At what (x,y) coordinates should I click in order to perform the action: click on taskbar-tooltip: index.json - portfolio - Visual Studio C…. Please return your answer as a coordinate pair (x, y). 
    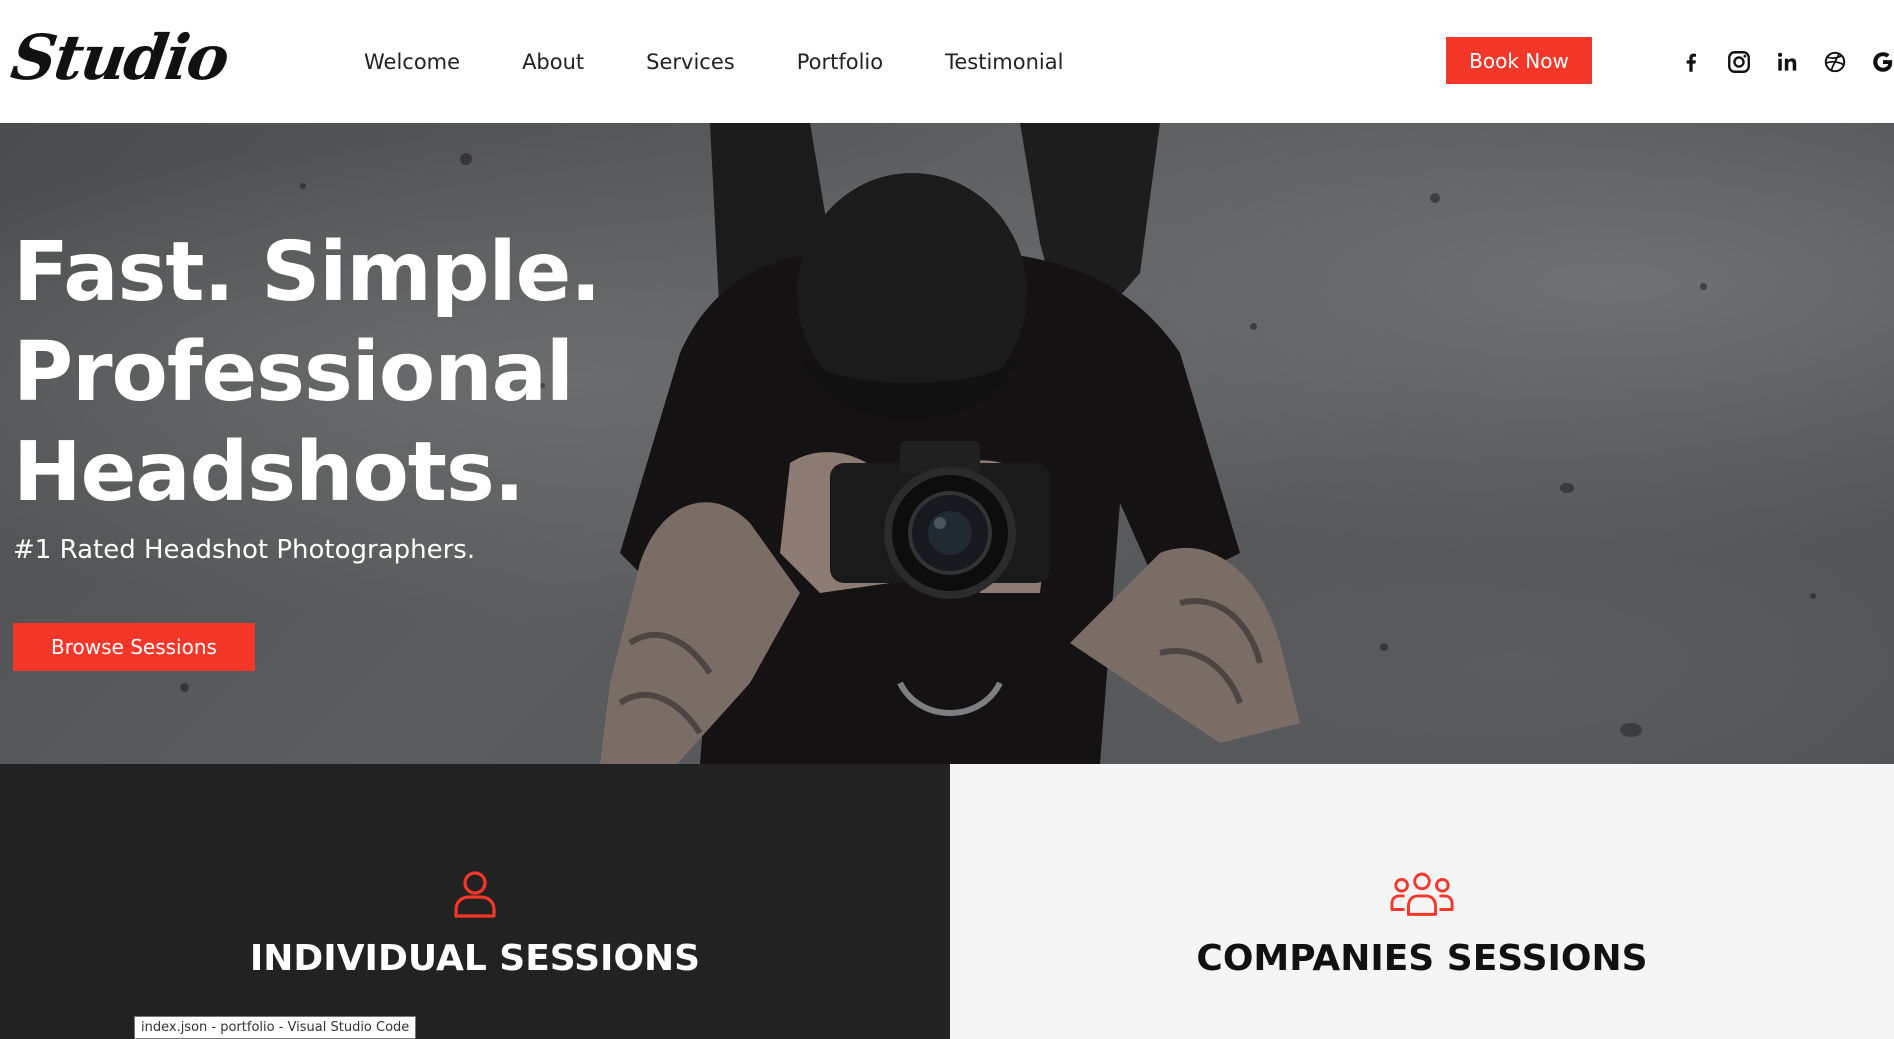
    Looking at the image, I should click on (275, 1027).